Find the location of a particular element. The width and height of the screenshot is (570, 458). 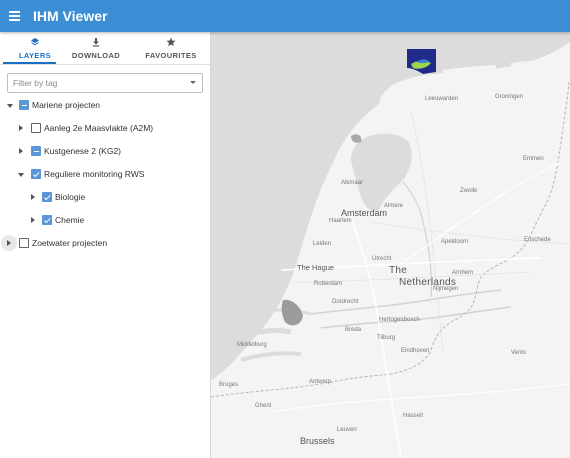

city-label-leeuwarden: Leeuwarden is located at coordinates (442, 99).